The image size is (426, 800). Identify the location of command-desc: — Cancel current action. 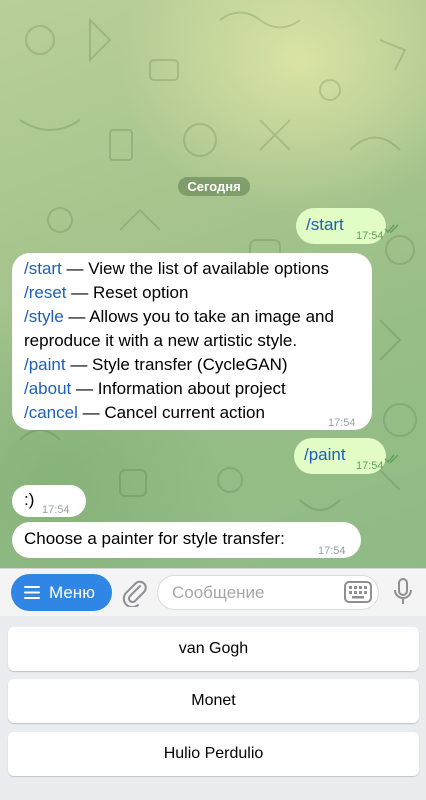
(171, 412).